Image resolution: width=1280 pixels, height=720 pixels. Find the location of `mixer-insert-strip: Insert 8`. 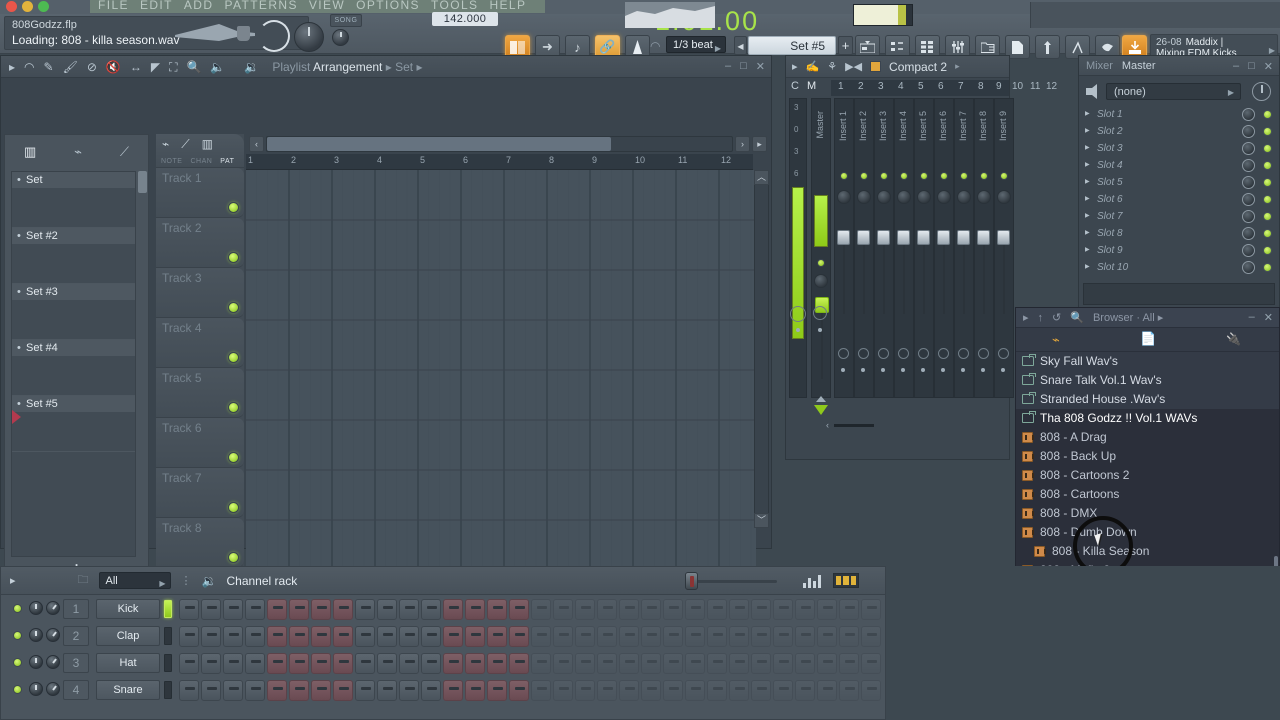

mixer-insert-strip: Insert 8 is located at coordinates (984, 248).